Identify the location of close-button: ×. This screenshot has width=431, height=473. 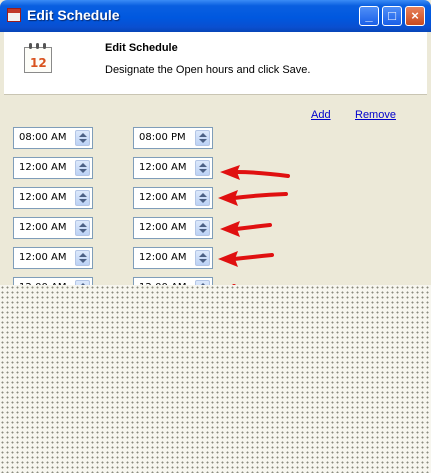
(415, 16).